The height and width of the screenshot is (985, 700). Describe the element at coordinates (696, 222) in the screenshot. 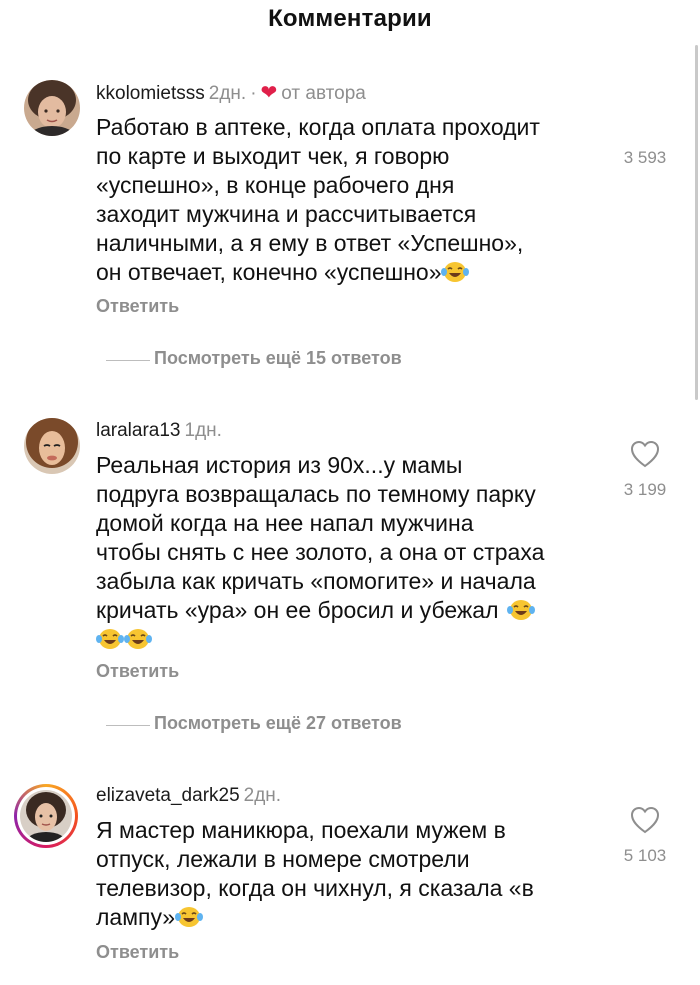

I see `scrollbar` at that location.